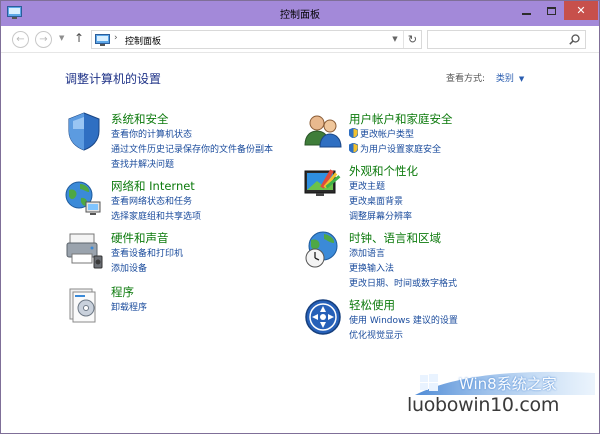 The image size is (600, 434). What do you see at coordinates (418, 260) in the screenshot?
I see `category-clock-language-region: 时钟、语言和区域 添加语言 更换输入法 更改日期、时间或数字格式` at bounding box center [418, 260].